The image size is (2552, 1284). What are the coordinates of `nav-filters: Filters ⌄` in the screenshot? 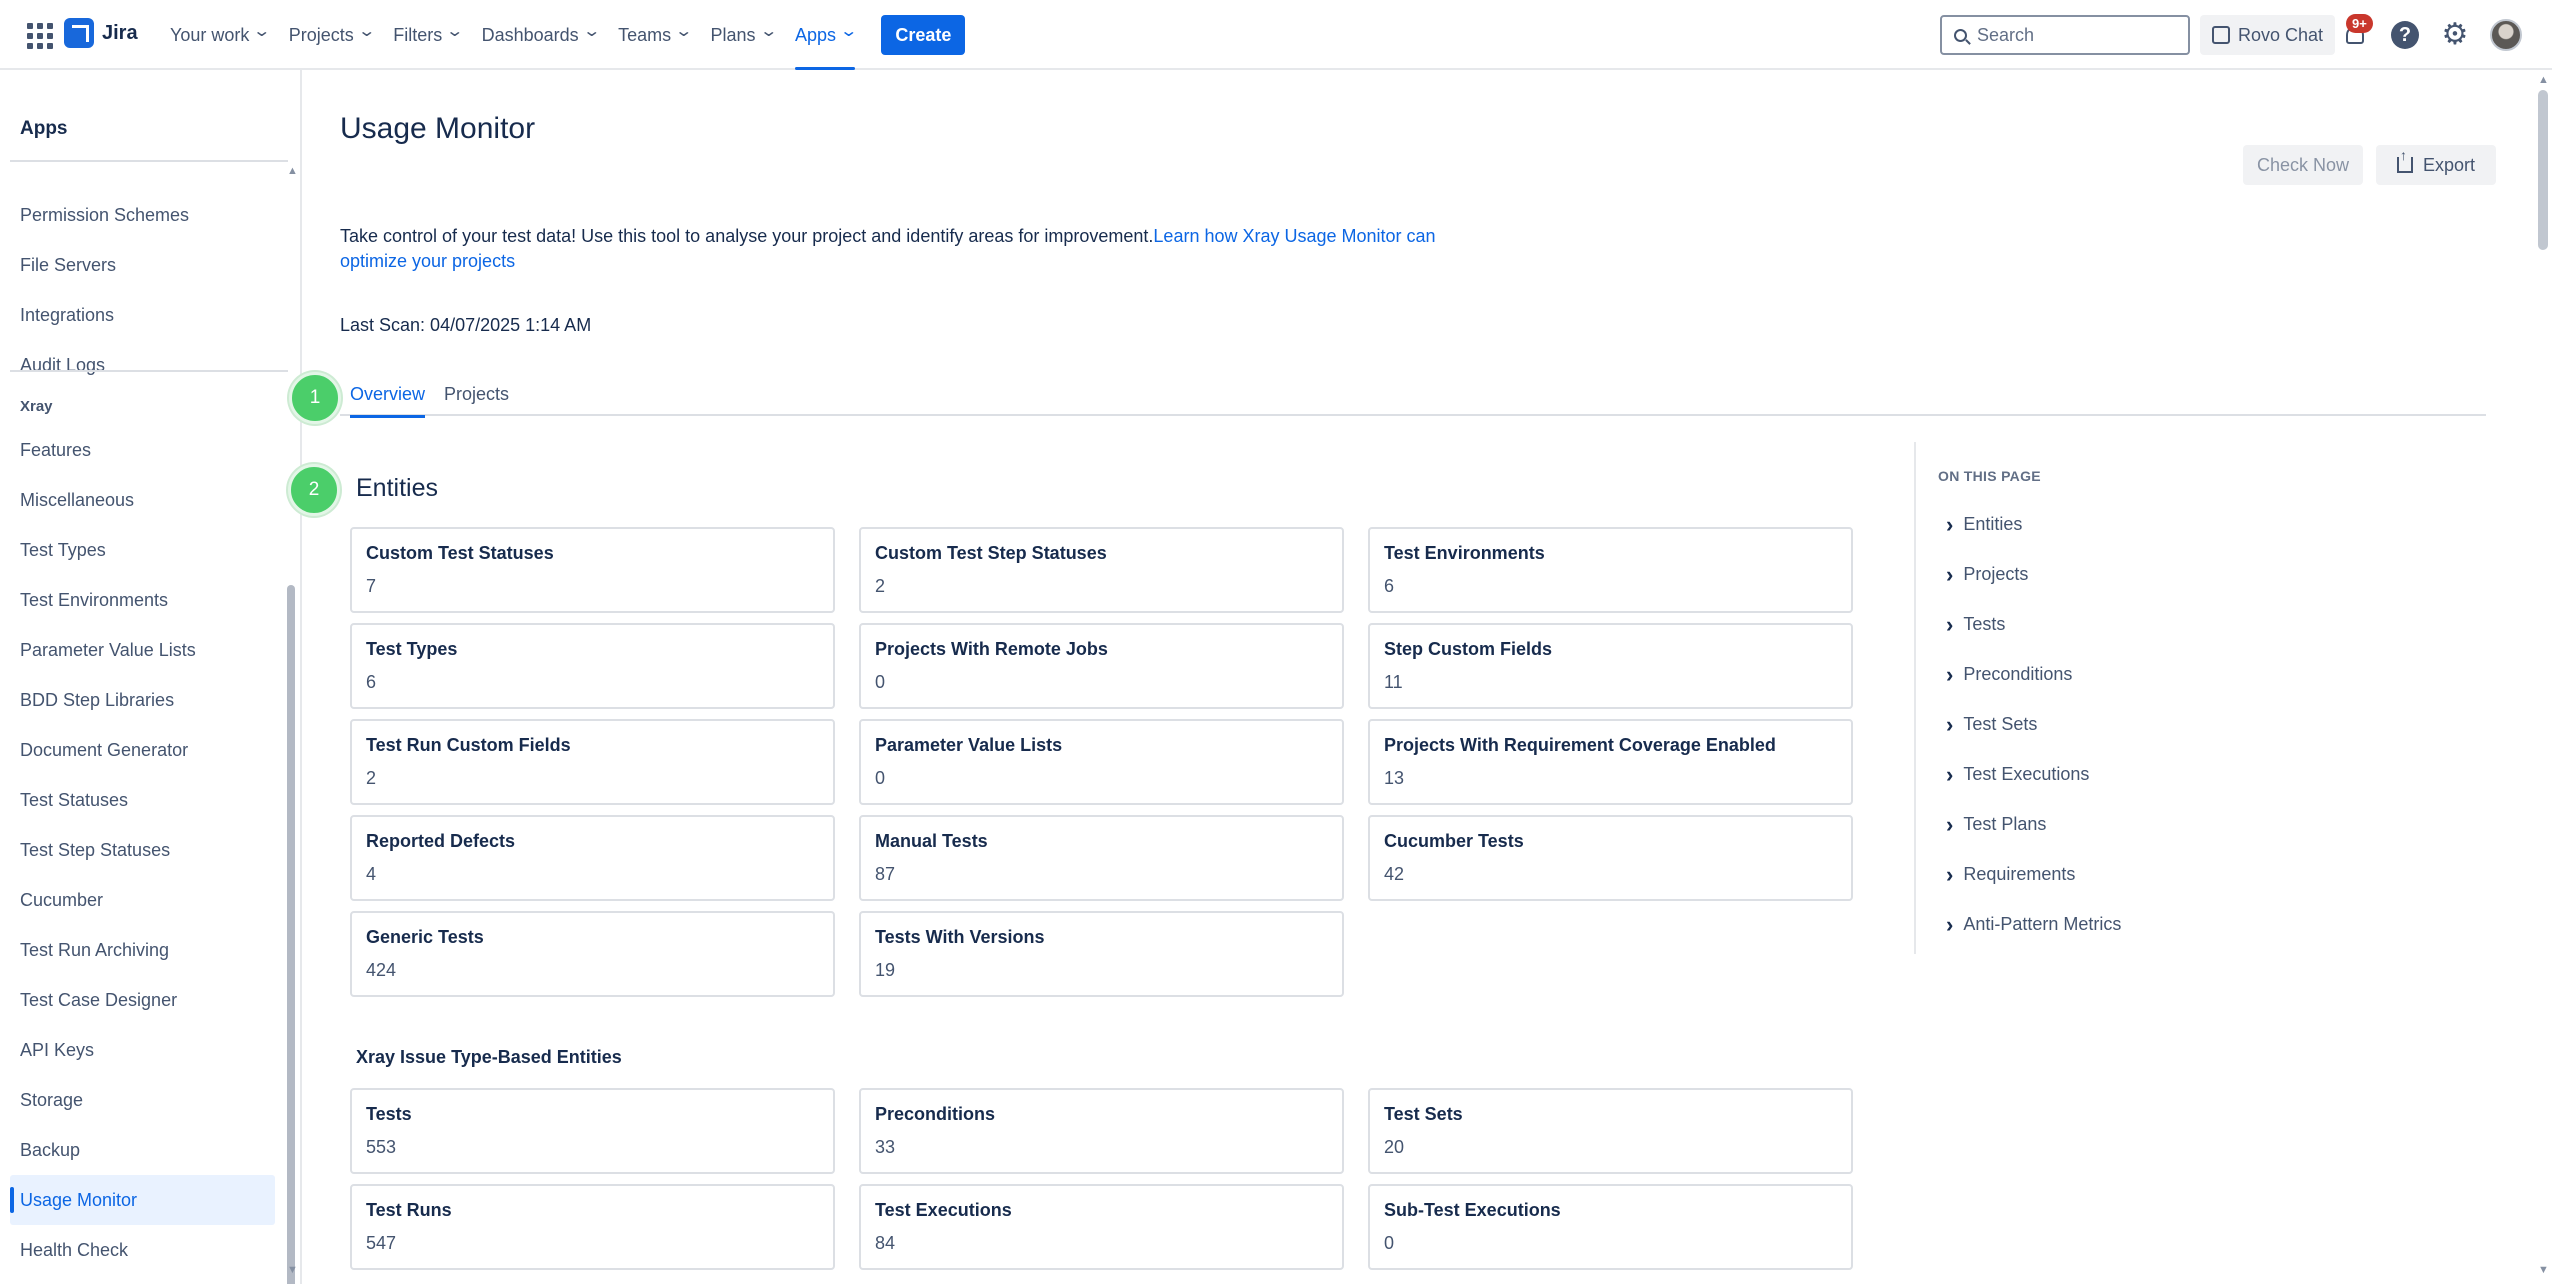 It's located at (427, 35).